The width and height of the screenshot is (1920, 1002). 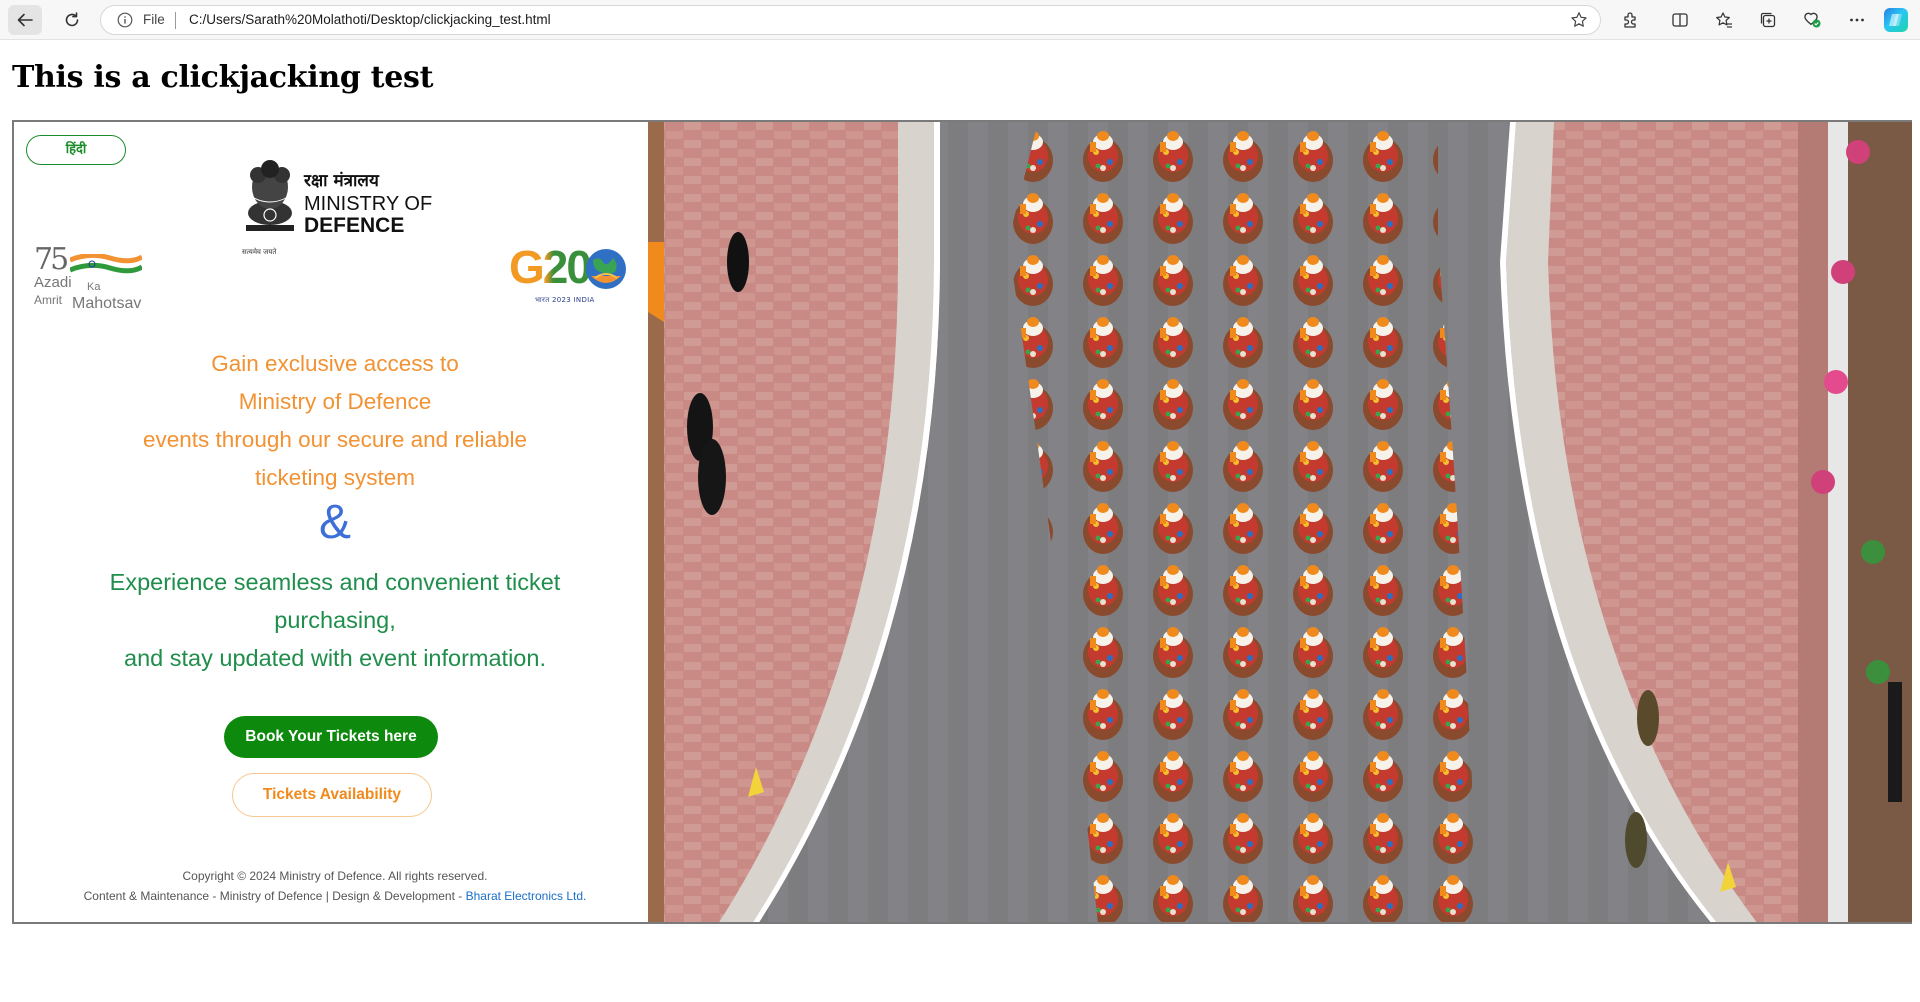 I want to click on copilot-icon, so click(x=1896, y=20).